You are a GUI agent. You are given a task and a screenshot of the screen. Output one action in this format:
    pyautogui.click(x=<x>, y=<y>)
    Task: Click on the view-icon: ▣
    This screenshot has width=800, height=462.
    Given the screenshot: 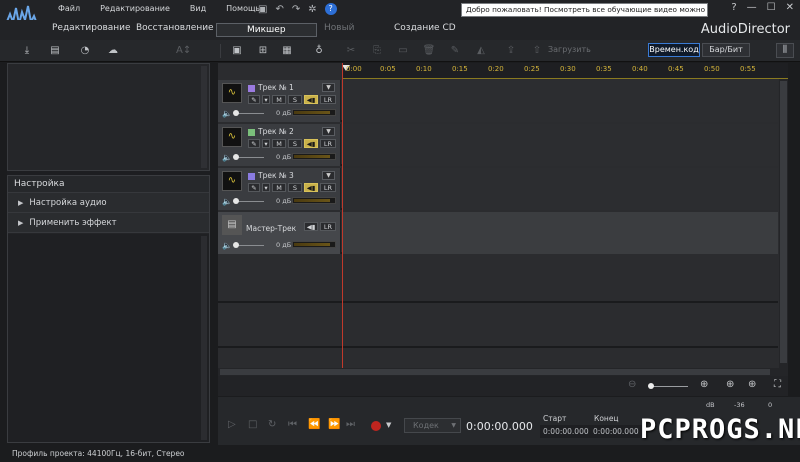 What is the action you would take?
    pyautogui.click(x=237, y=50)
    